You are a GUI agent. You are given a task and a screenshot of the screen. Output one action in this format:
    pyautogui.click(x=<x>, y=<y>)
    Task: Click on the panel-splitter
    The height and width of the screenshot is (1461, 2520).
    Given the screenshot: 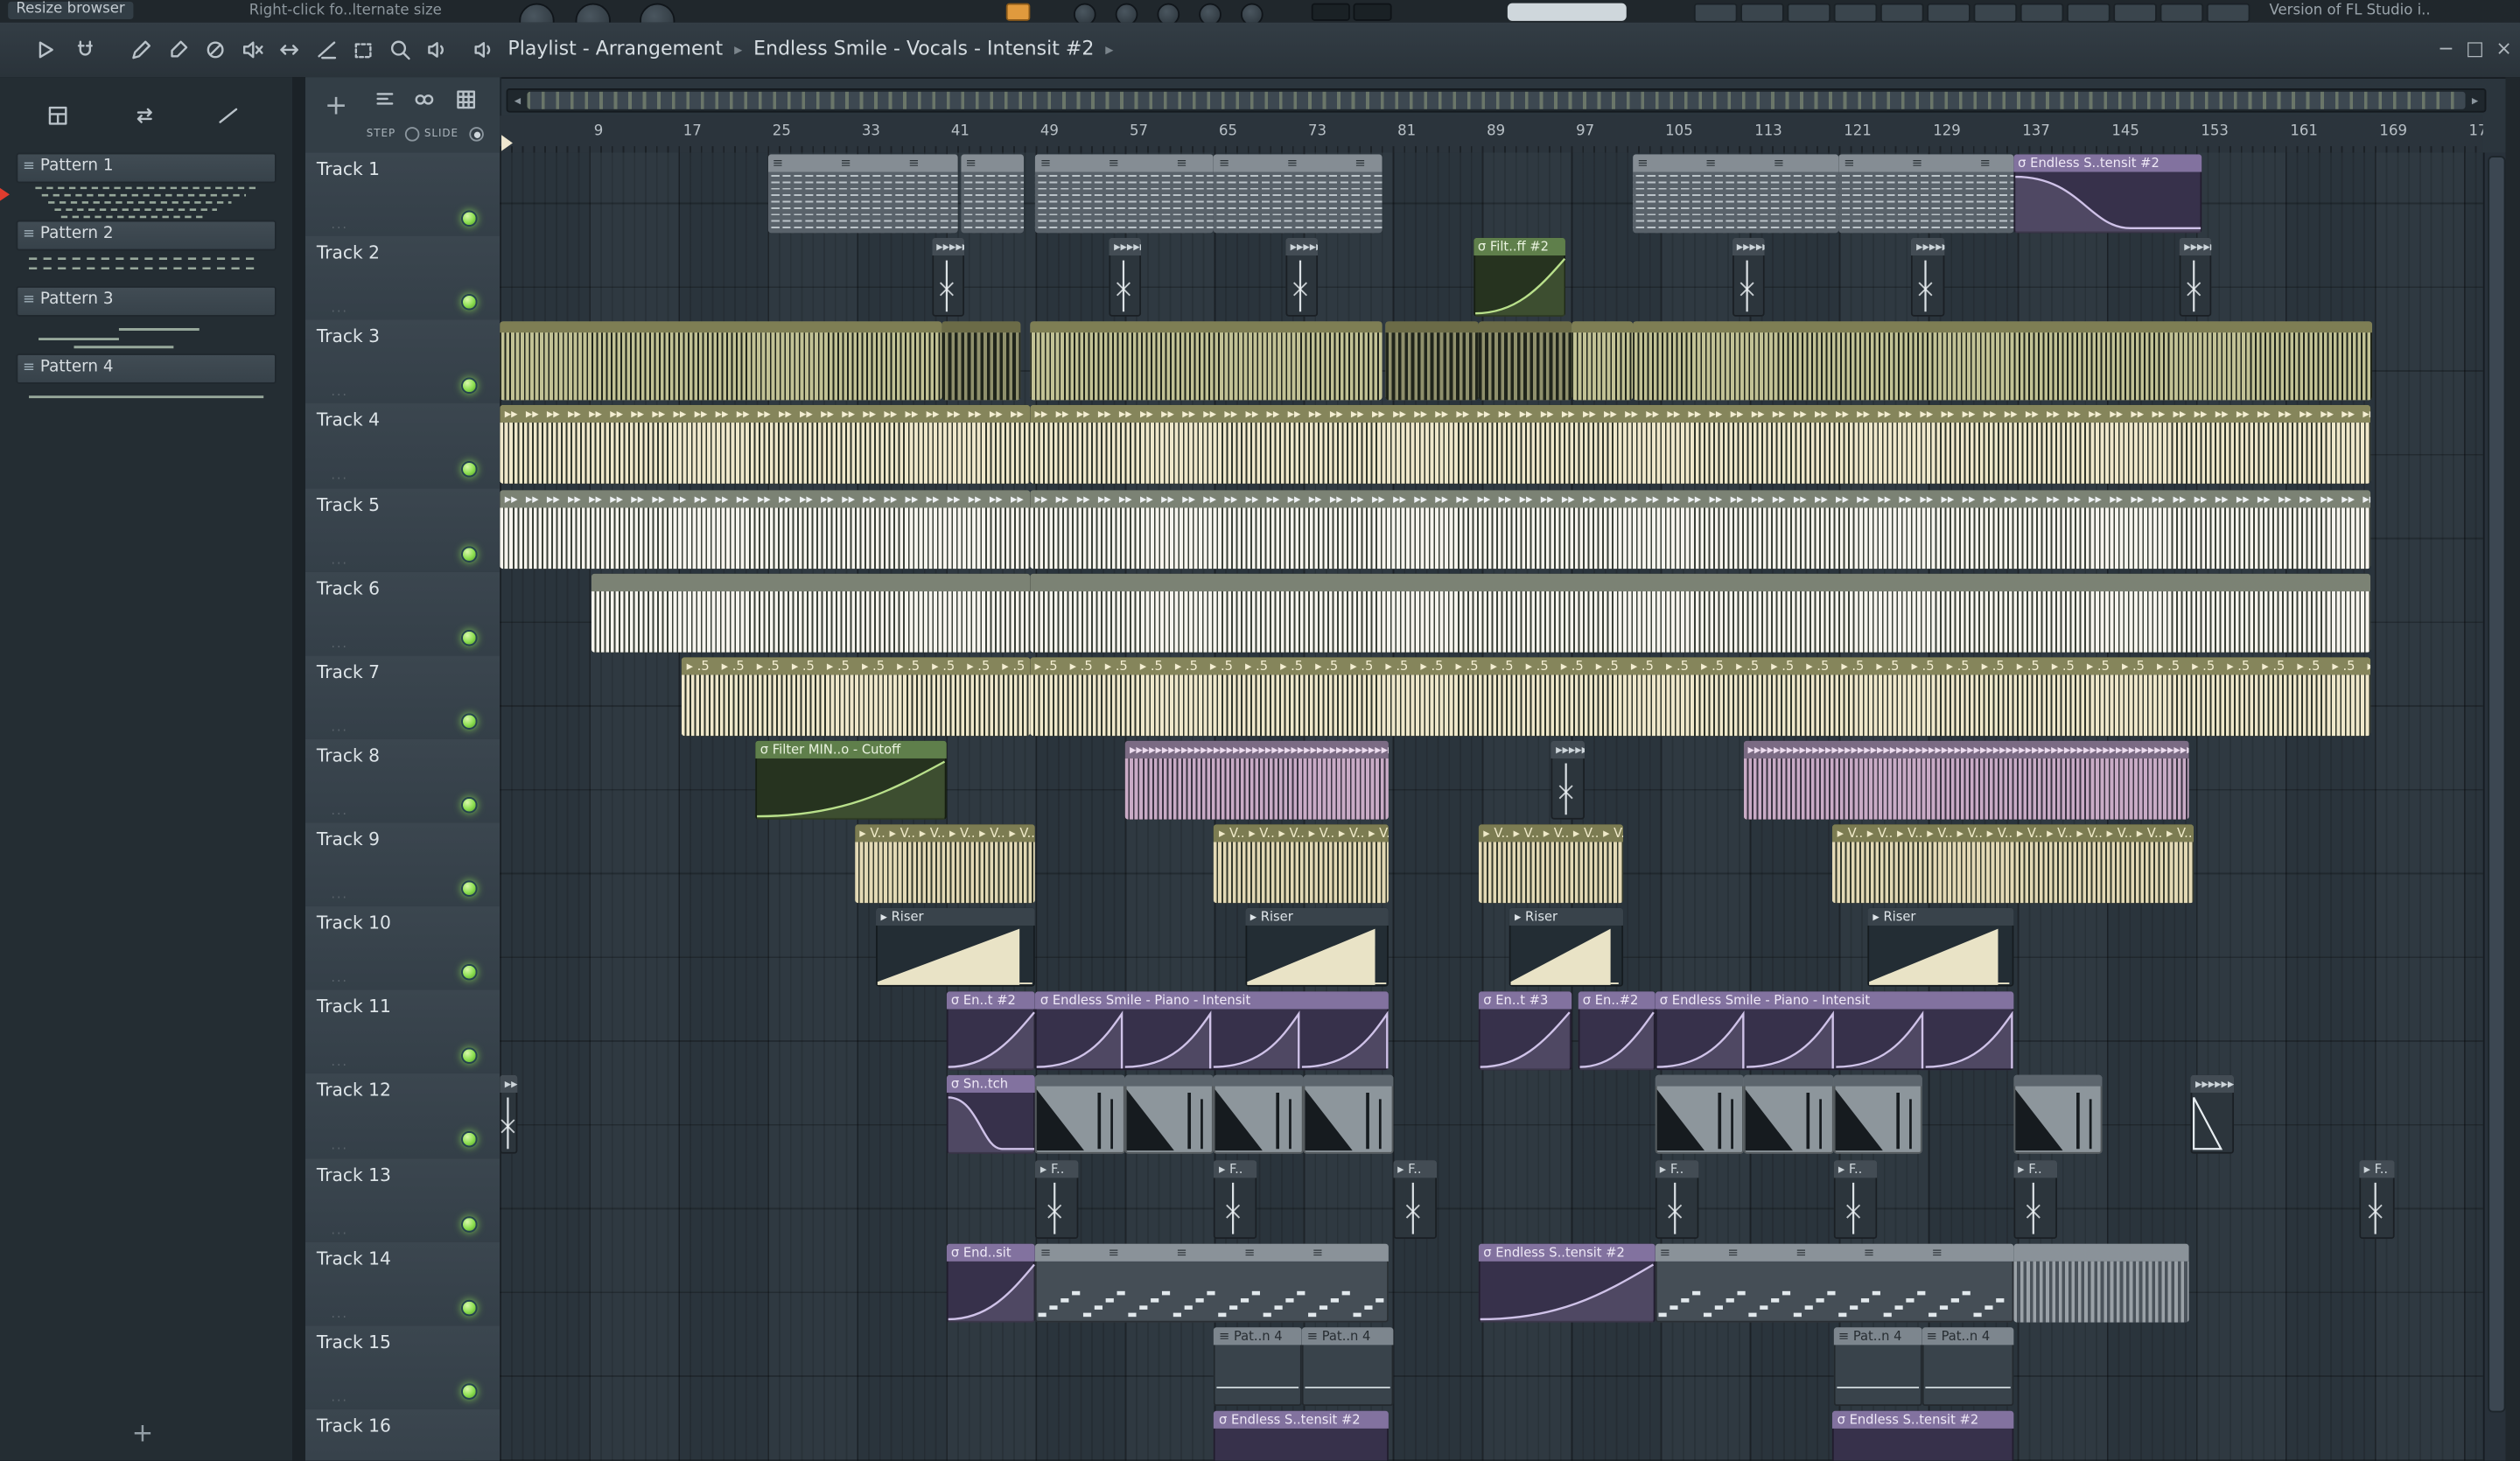 What is the action you would take?
    pyautogui.click(x=298, y=769)
    